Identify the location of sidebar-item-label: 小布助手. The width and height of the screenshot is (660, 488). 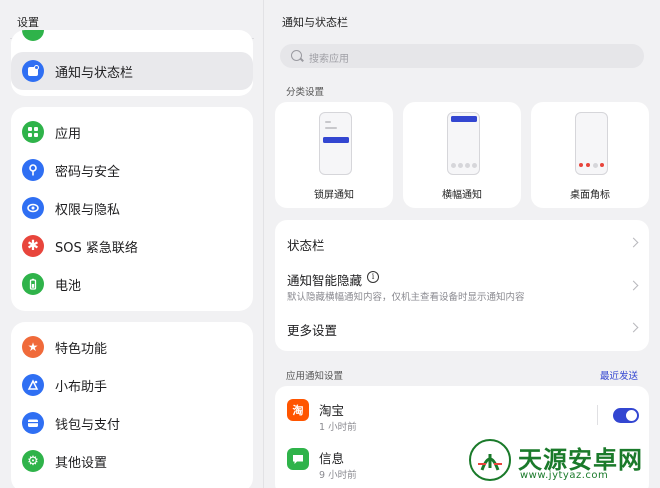
(81, 387).